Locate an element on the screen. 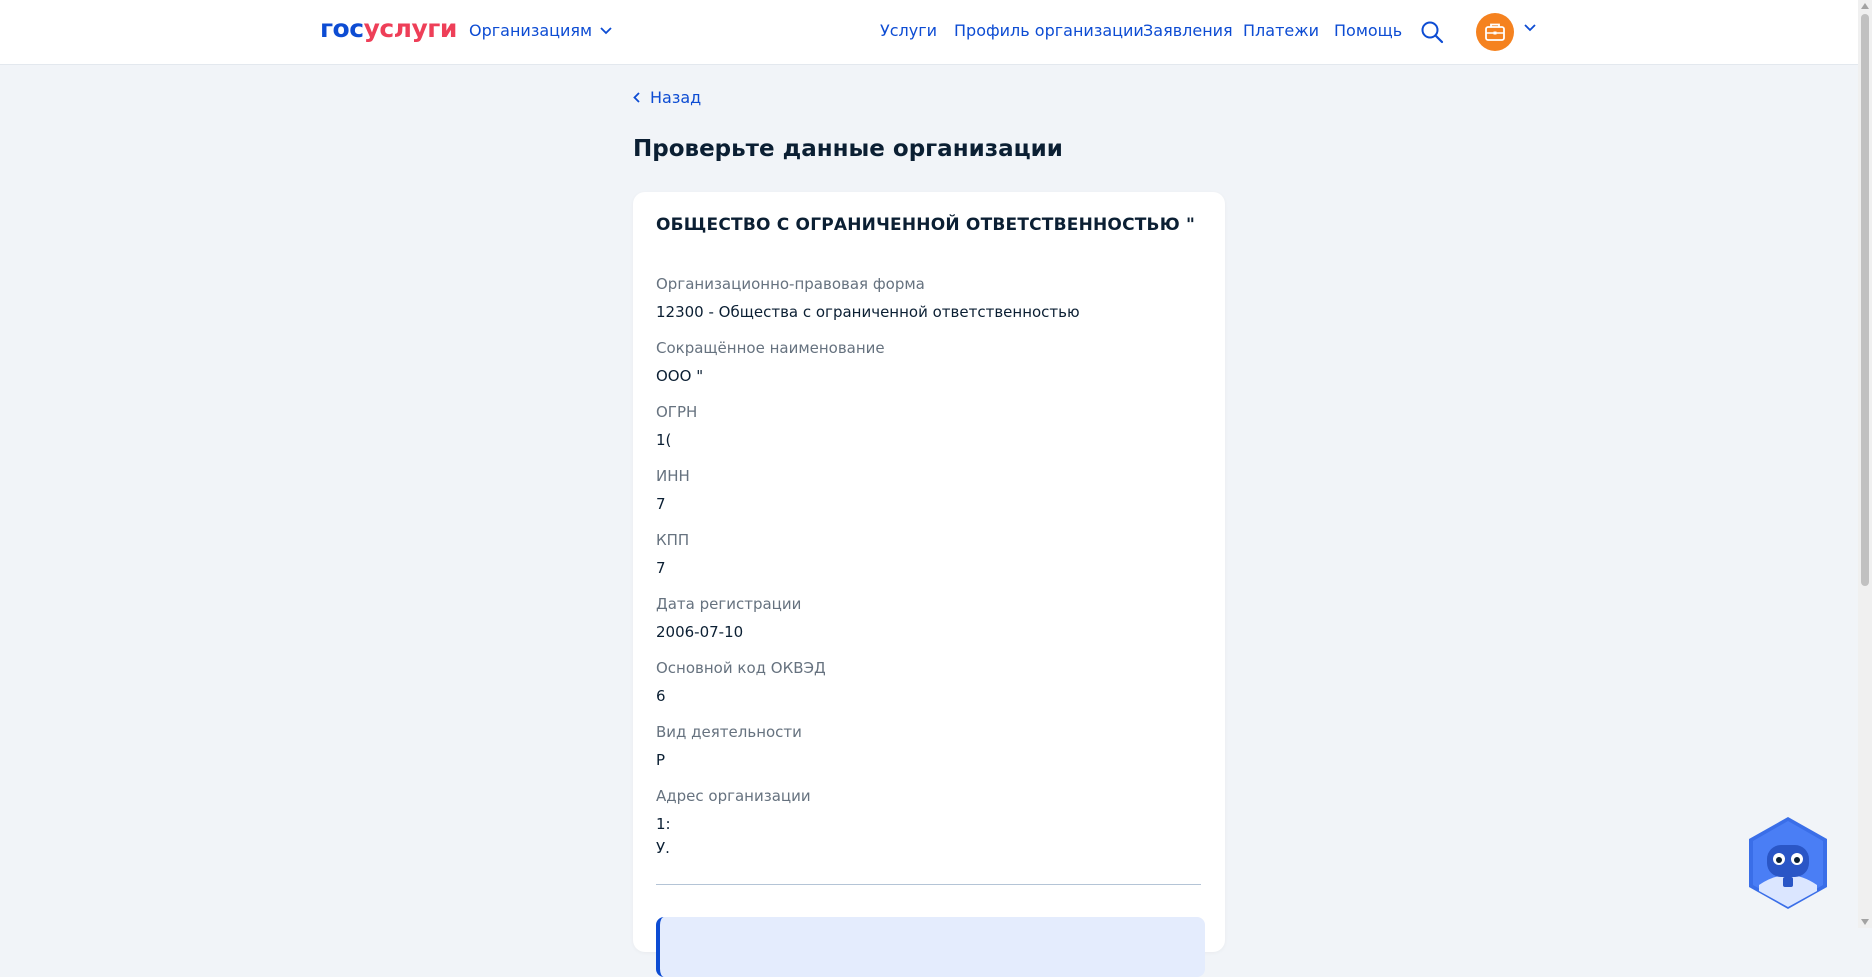  field-ogrn: ОГРН 1( is located at coordinates (676, 426).